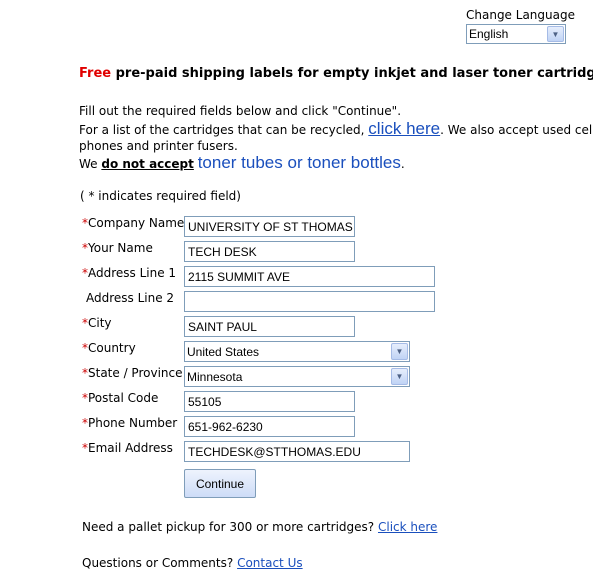  Describe the element at coordinates (269, 401) in the screenshot. I see `postal-code-input: 55105` at that location.